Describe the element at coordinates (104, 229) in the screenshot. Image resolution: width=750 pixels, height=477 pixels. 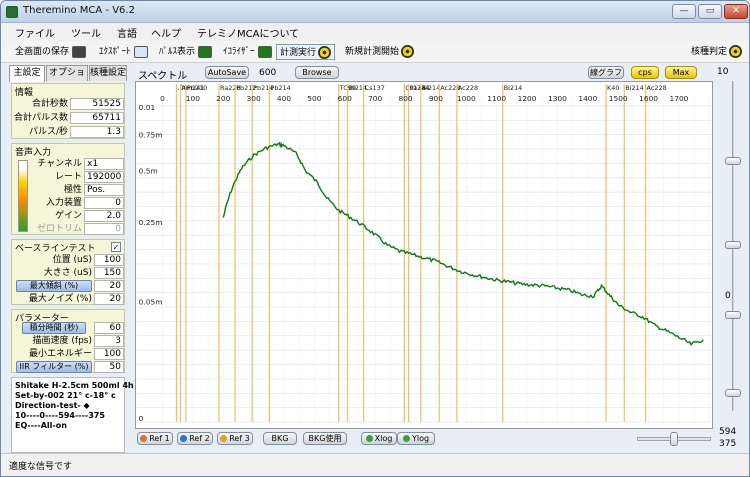
I see `zero-trim-field: 0` at that location.